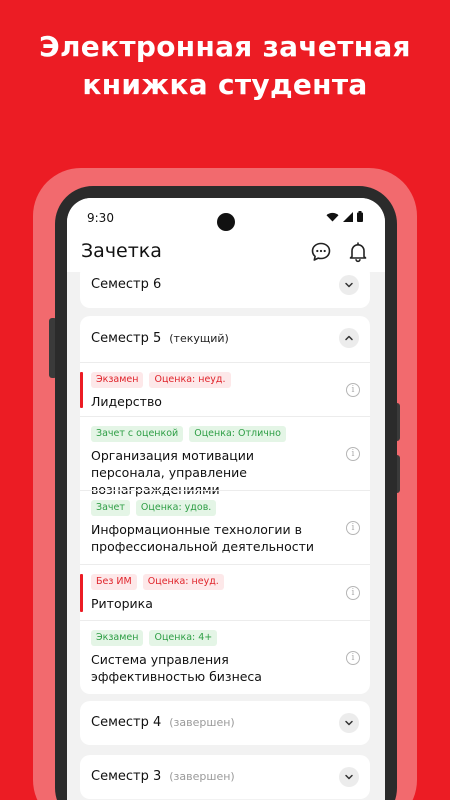 This screenshot has height=800, width=450. What do you see at coordinates (225, 46) in the screenshot?
I see `promo-line-1: Электронная зачетная` at bounding box center [225, 46].